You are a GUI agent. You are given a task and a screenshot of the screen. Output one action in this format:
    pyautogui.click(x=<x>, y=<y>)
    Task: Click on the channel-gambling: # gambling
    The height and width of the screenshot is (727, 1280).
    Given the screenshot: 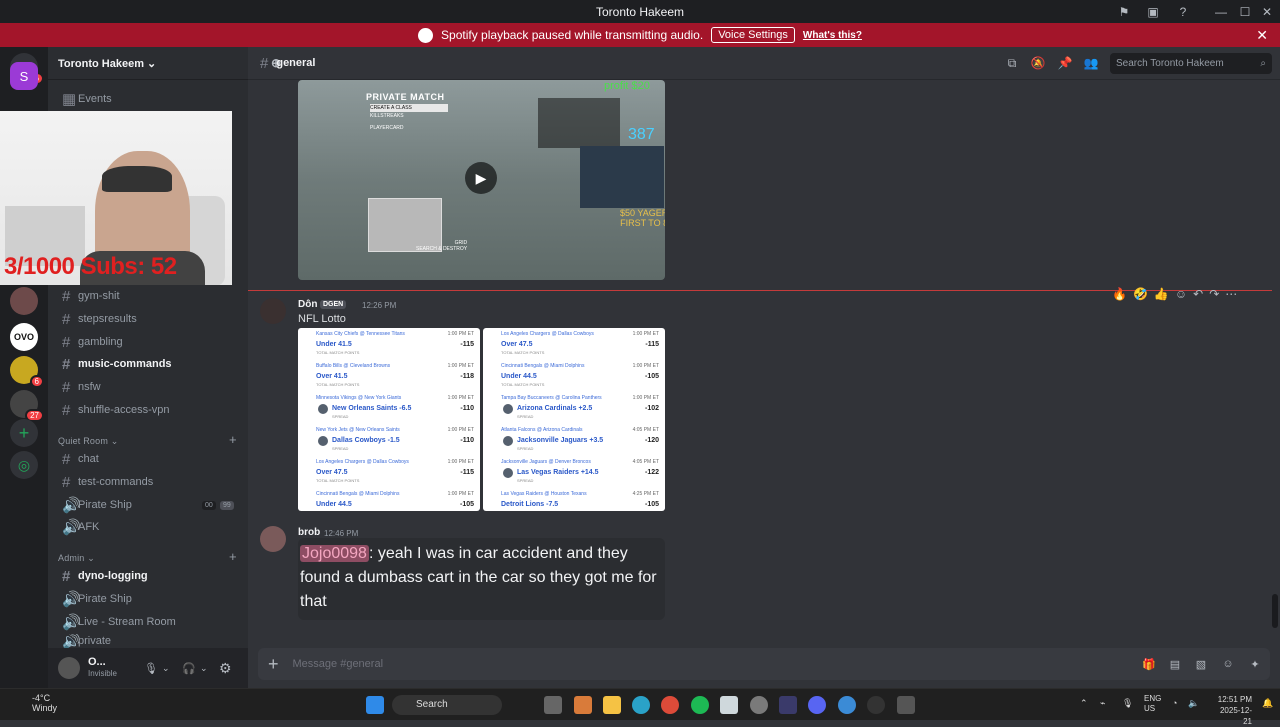 What is the action you would take?
    pyautogui.click(x=147, y=342)
    